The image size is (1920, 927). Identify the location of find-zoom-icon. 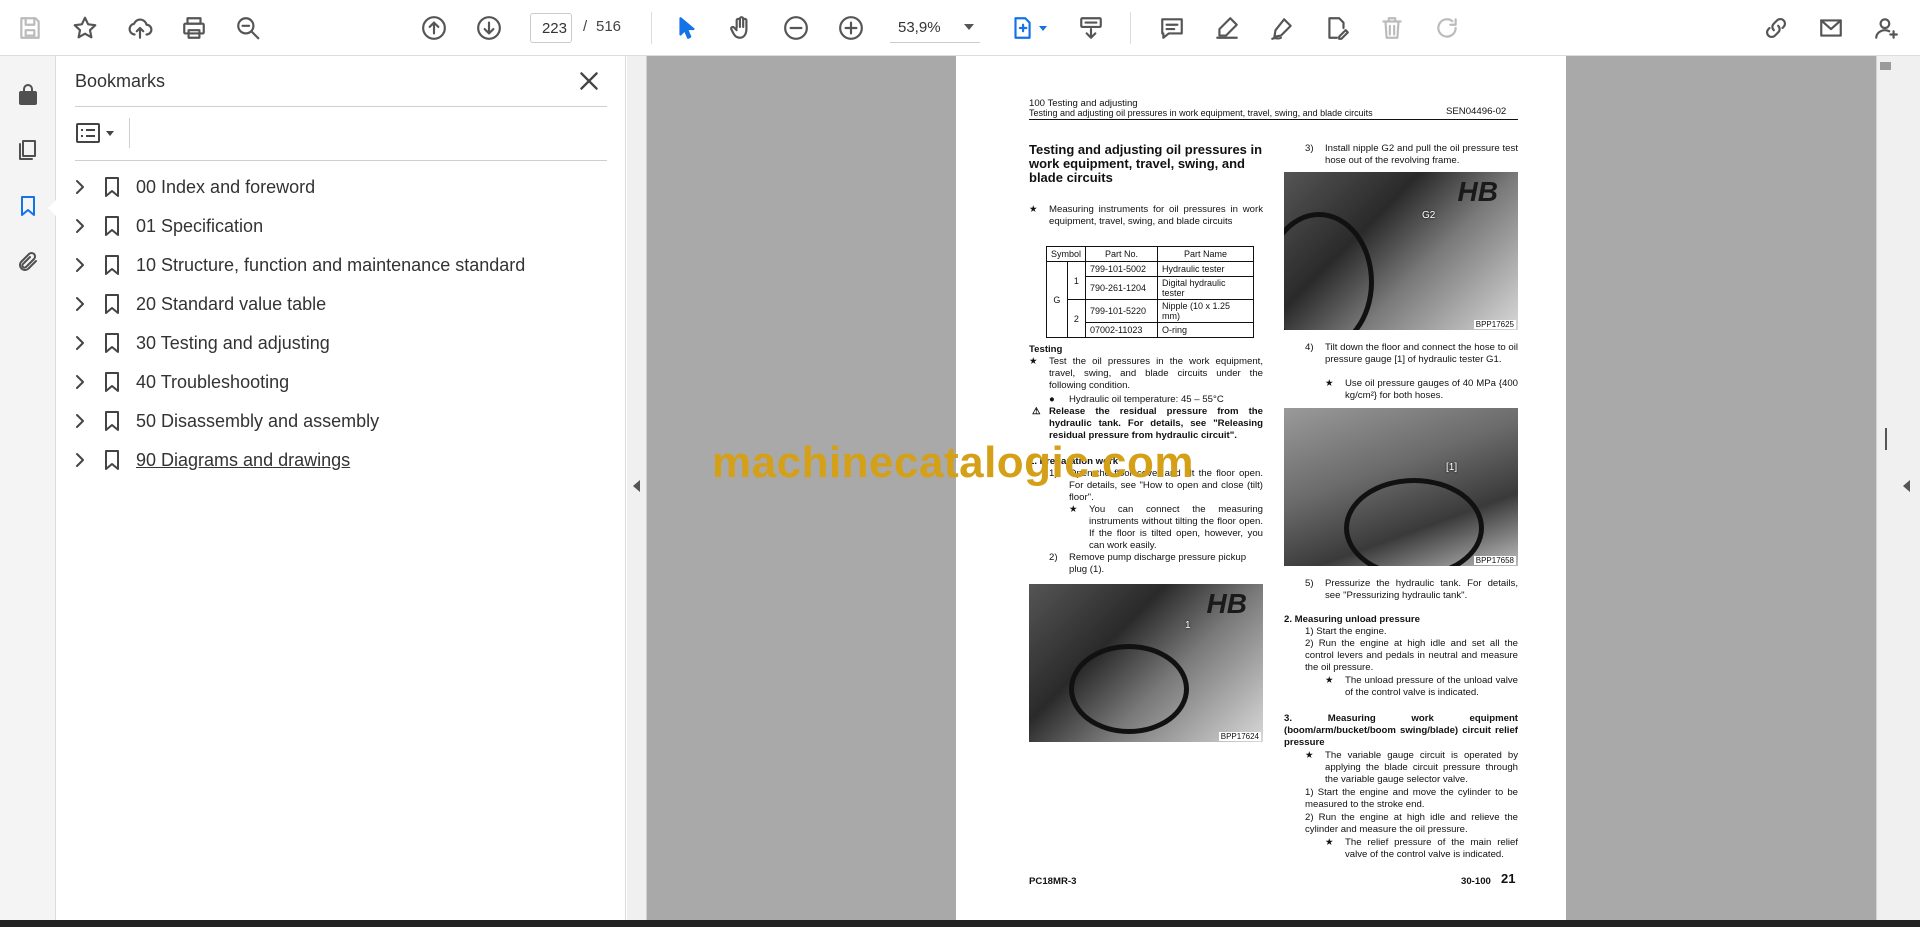
(248, 28).